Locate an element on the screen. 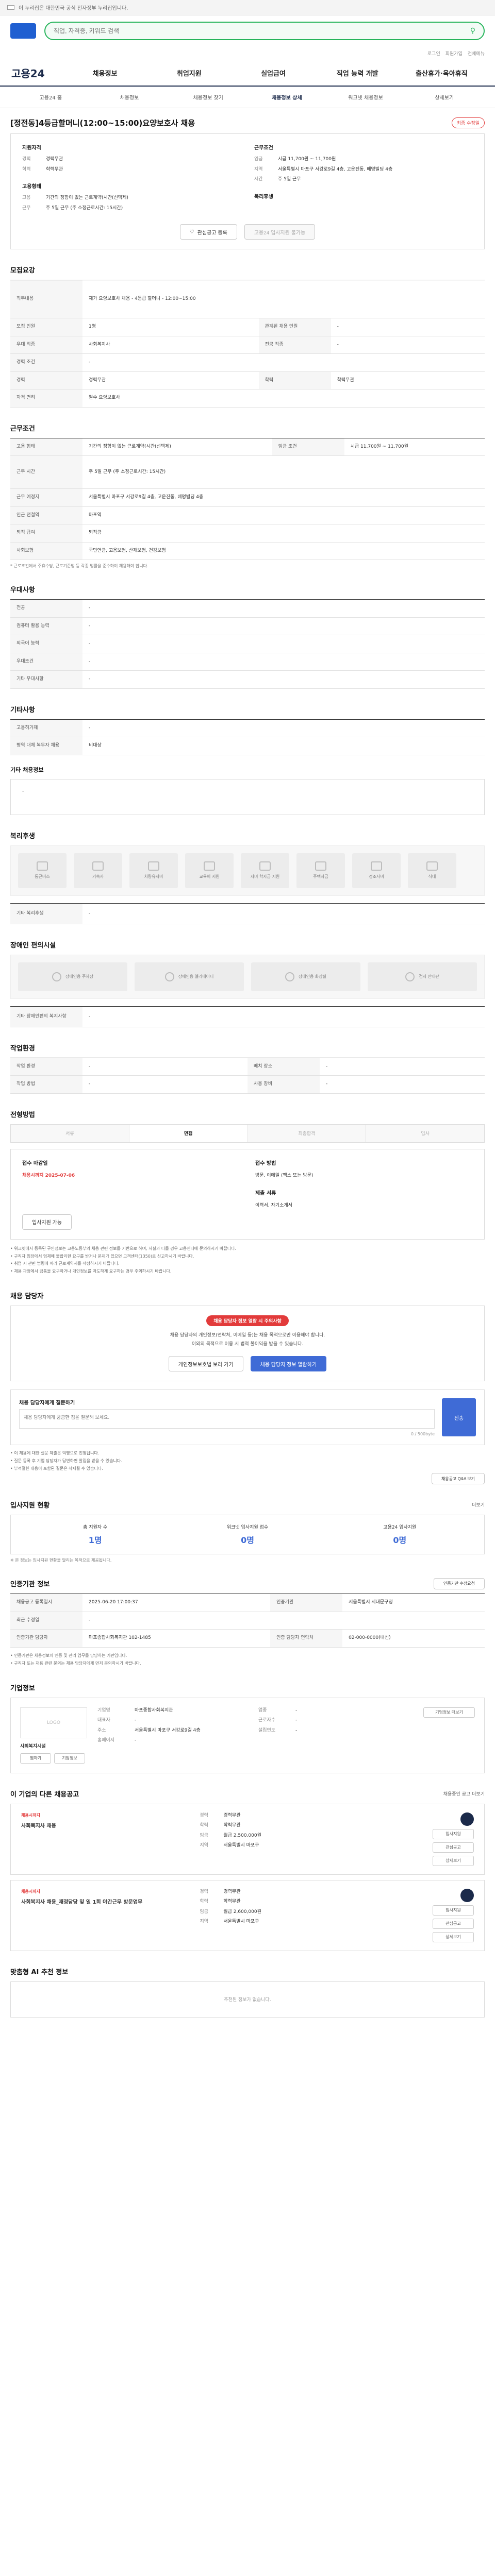  company-value: - is located at coordinates (136, 1720).